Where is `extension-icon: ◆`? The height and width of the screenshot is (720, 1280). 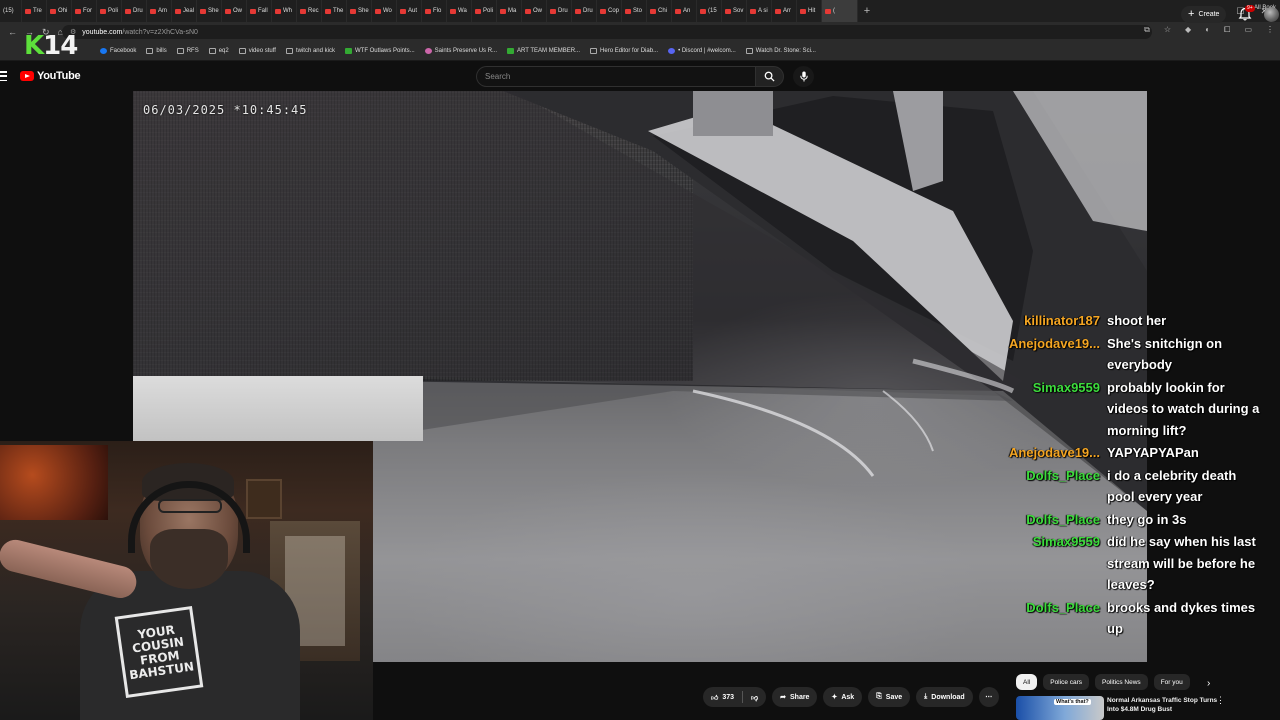 extension-icon: ◆ is located at coordinates (1188, 30).